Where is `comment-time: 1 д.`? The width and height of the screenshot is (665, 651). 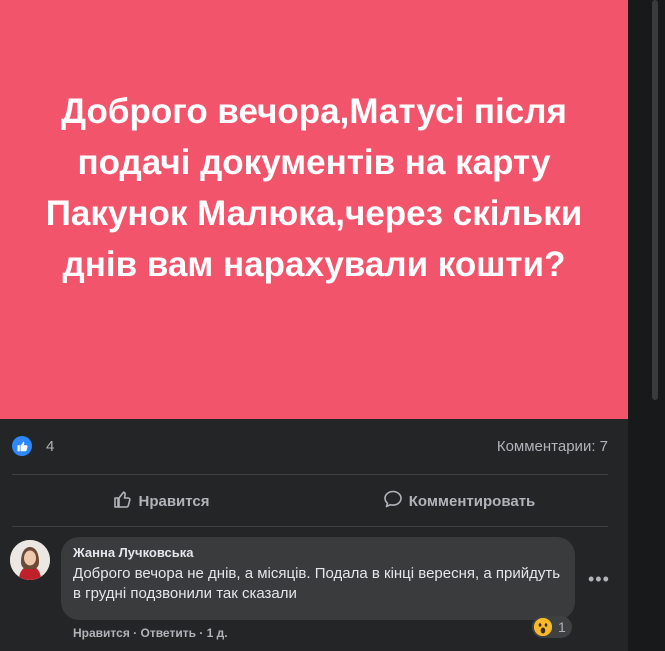 comment-time: 1 д. is located at coordinates (217, 633).